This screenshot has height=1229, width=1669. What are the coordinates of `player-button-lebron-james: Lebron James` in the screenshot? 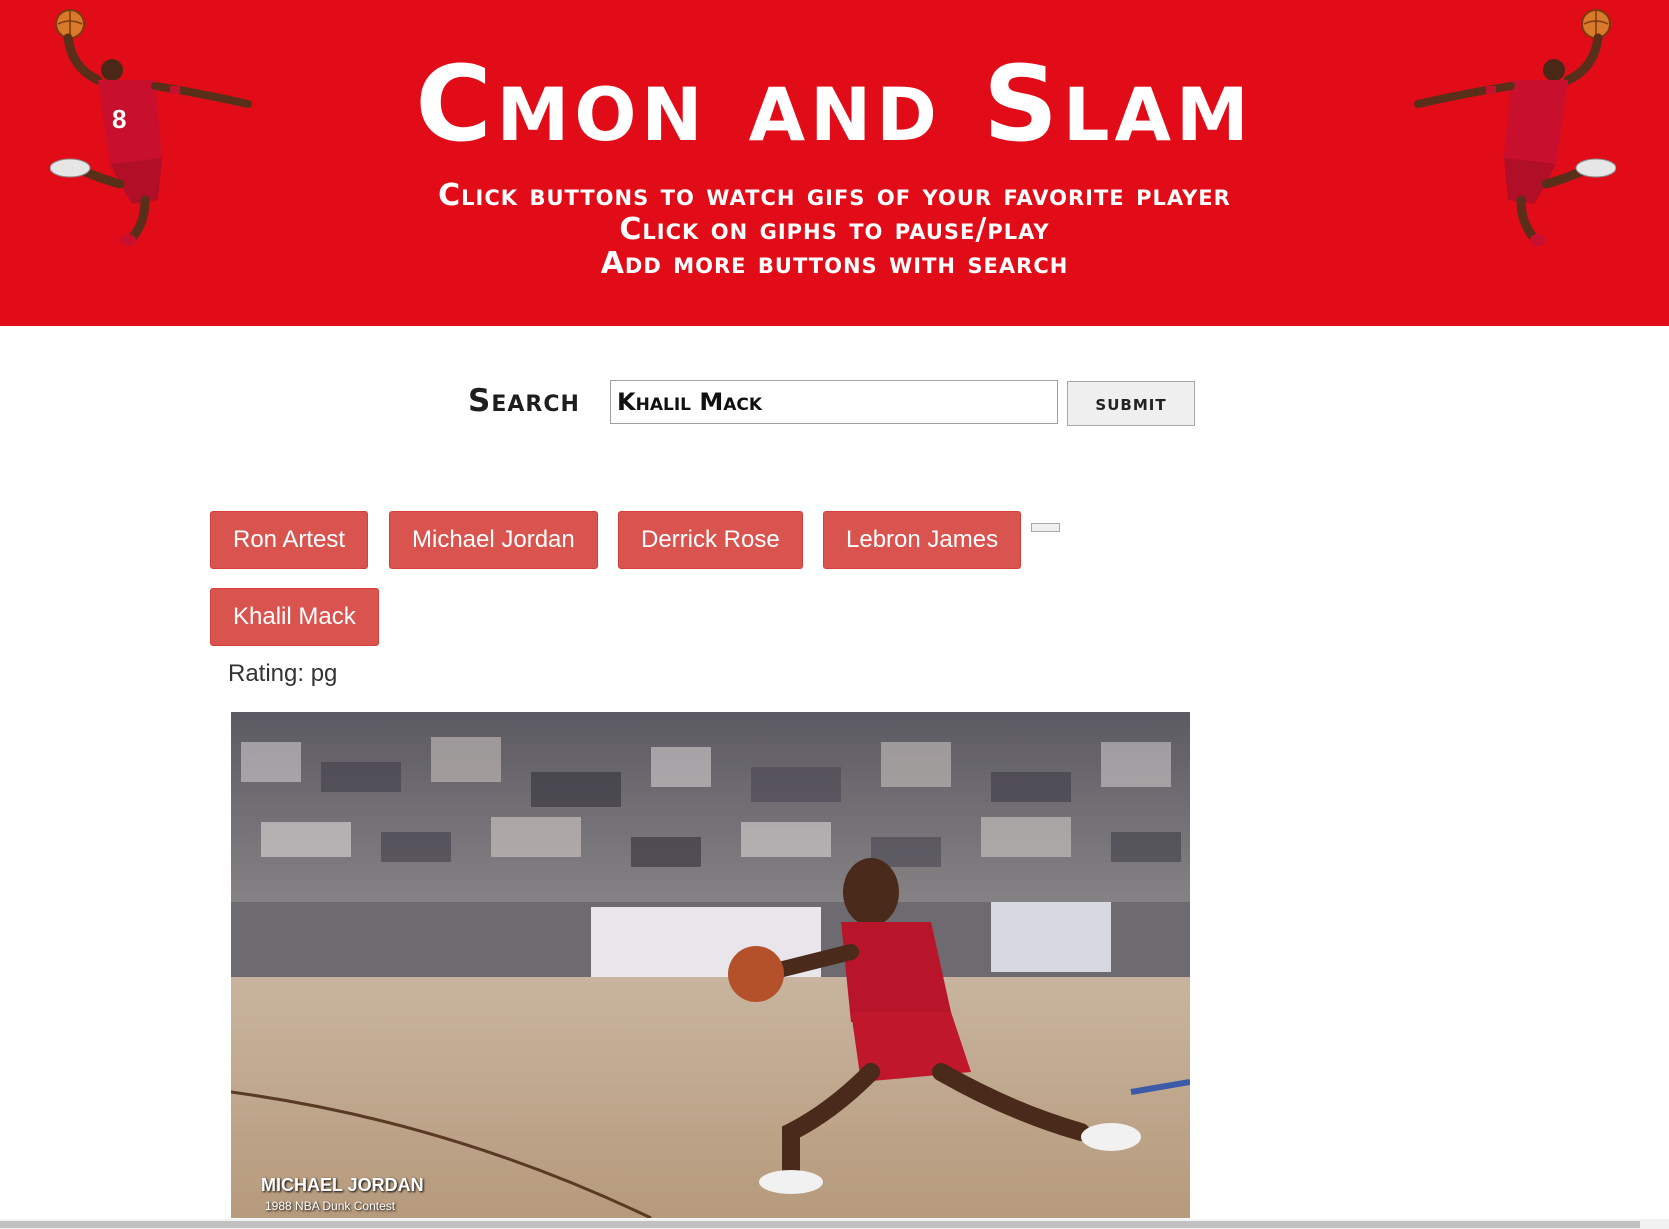 It's located at (922, 540).